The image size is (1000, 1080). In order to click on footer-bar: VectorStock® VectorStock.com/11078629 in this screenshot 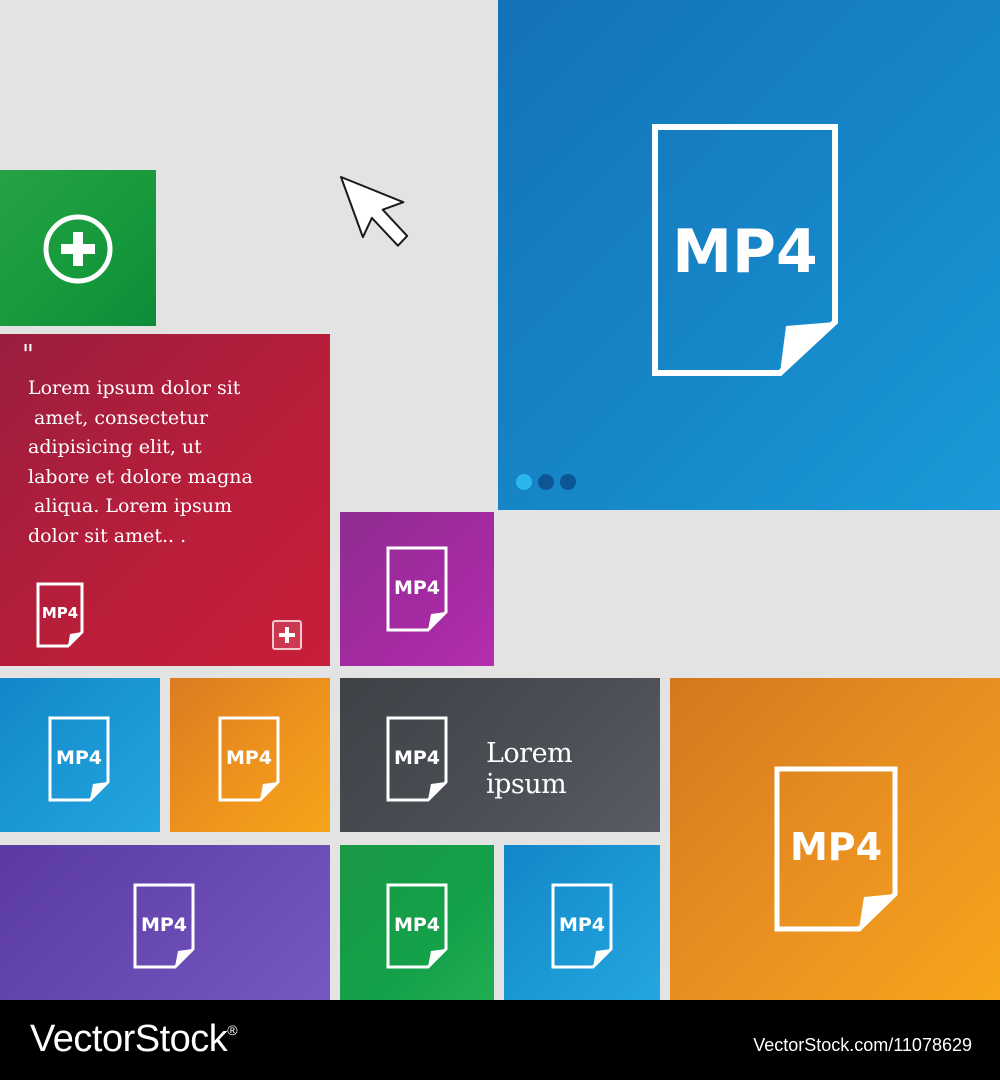, I will do `click(500, 1040)`.